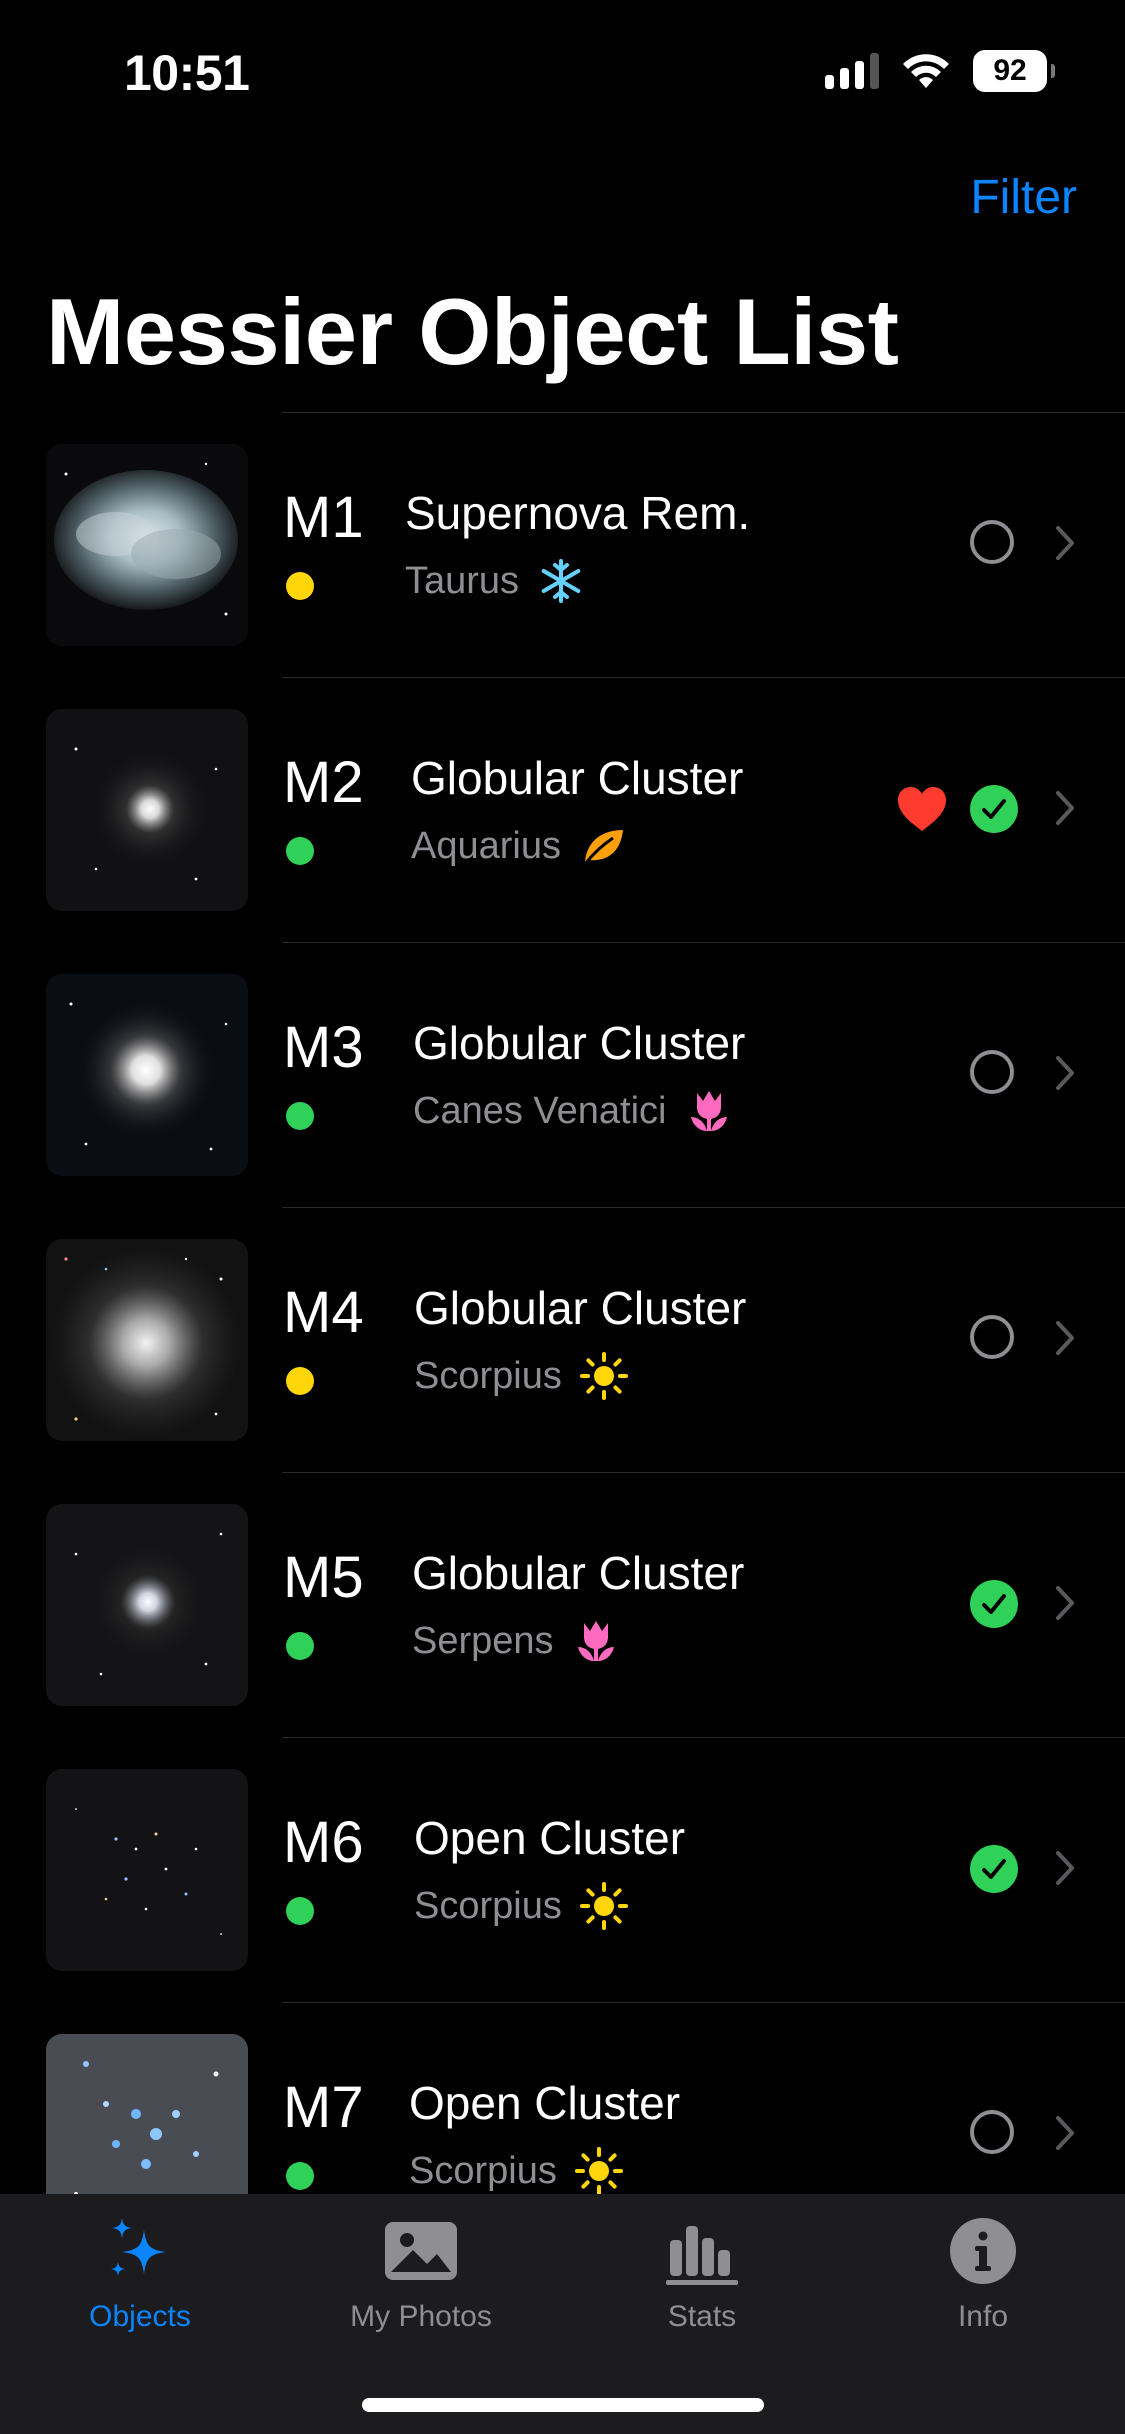 The height and width of the screenshot is (2434, 1125). What do you see at coordinates (540, 1110) in the screenshot?
I see `constellation: Canes Venatici` at bounding box center [540, 1110].